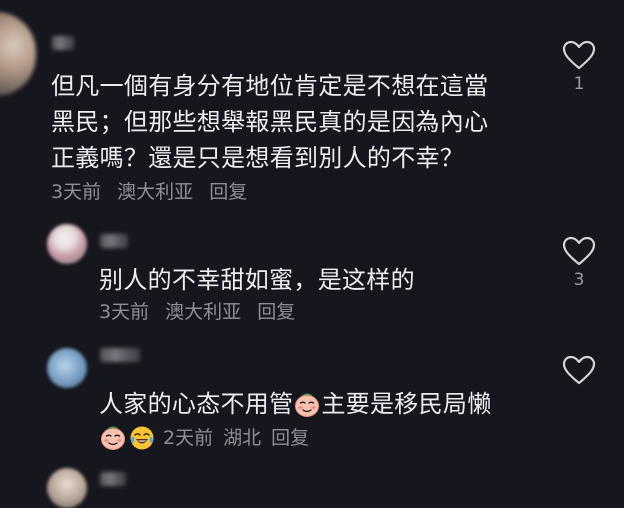  What do you see at coordinates (242, 438) in the screenshot?
I see `comment-location: 湖北` at bounding box center [242, 438].